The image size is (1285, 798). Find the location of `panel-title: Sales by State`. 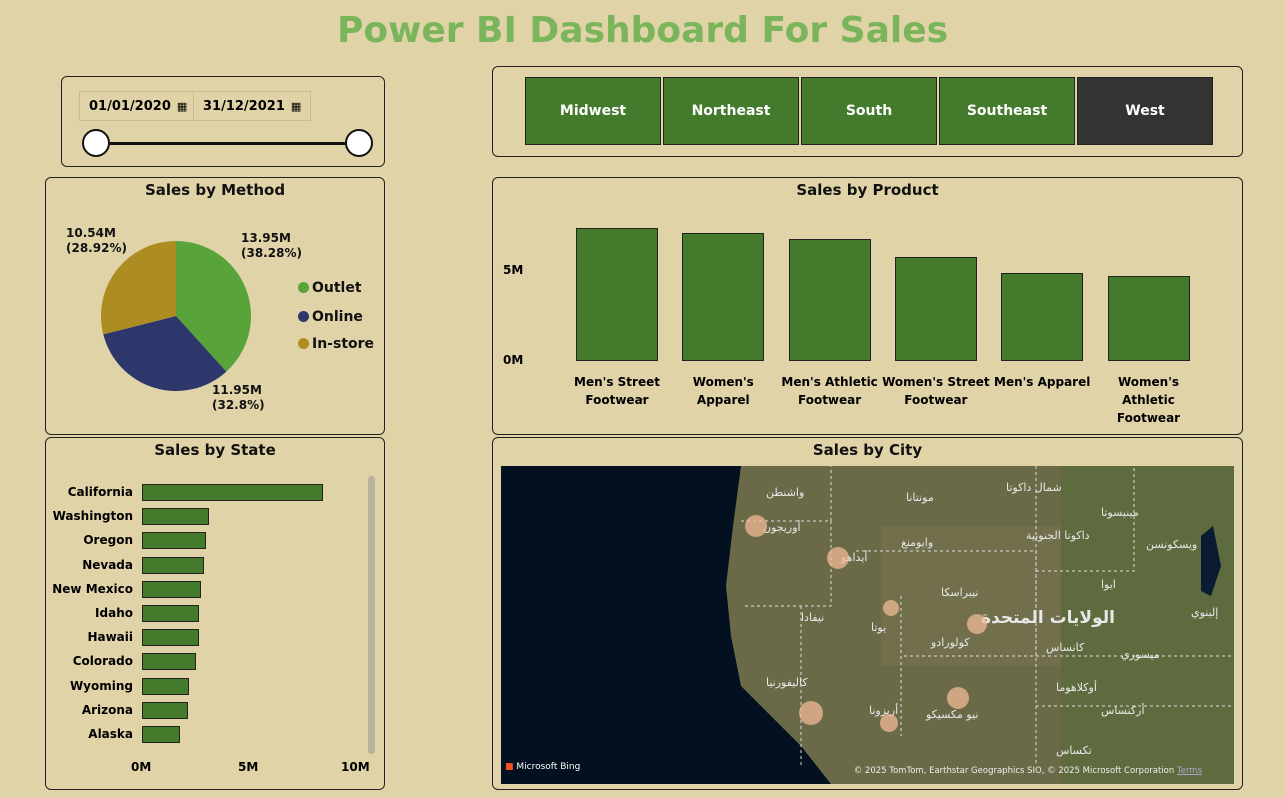

panel-title: Sales by State is located at coordinates (215, 450).